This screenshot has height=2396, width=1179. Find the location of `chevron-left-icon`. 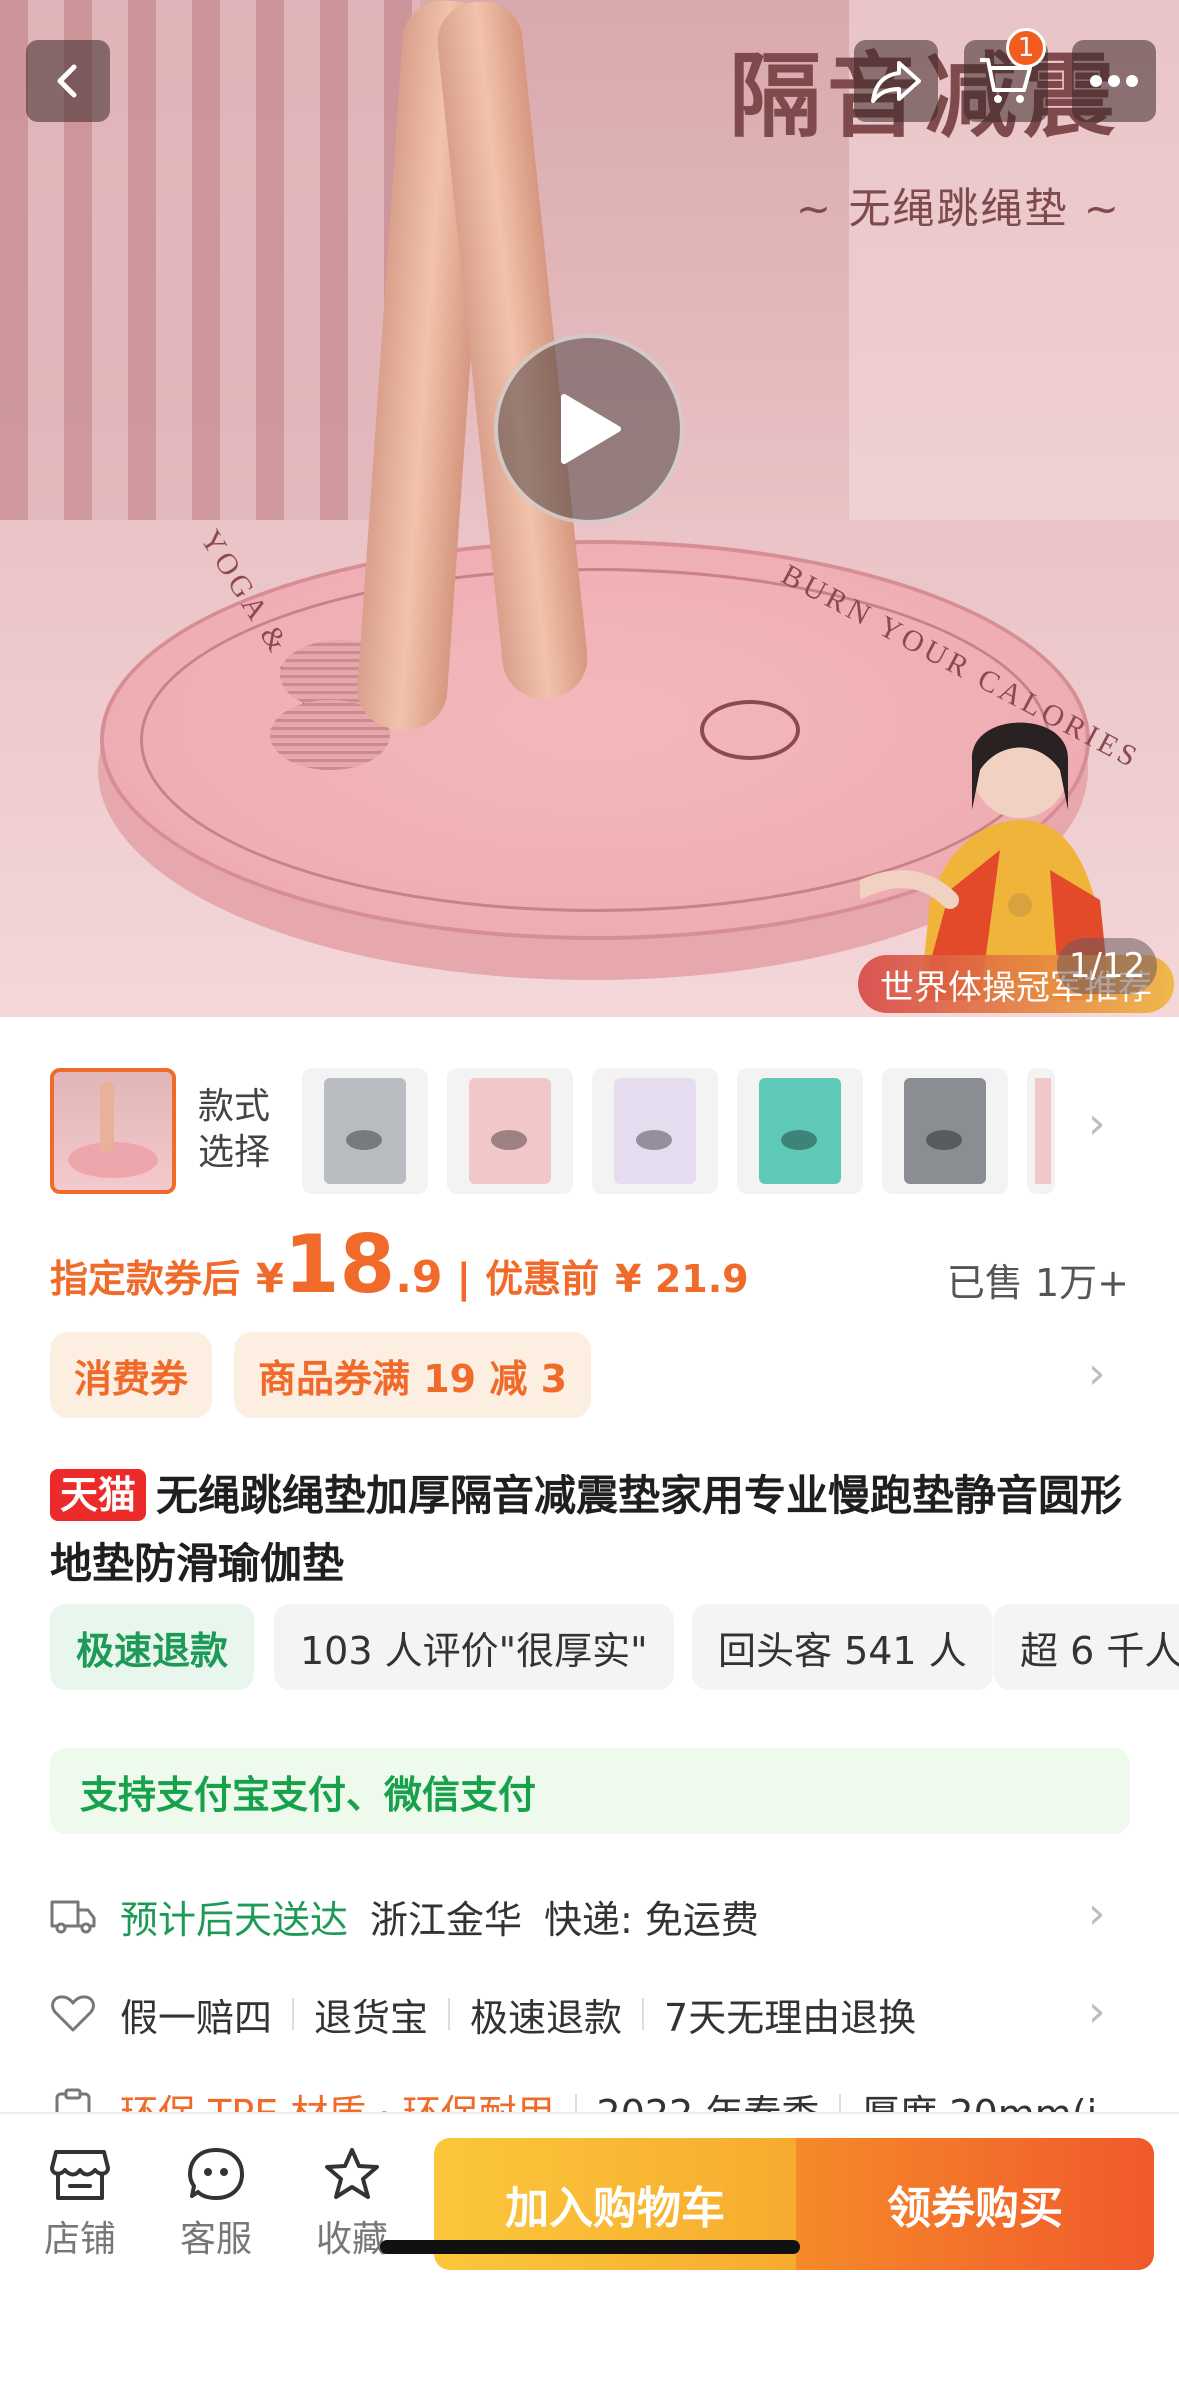

chevron-left-icon is located at coordinates (67, 81).